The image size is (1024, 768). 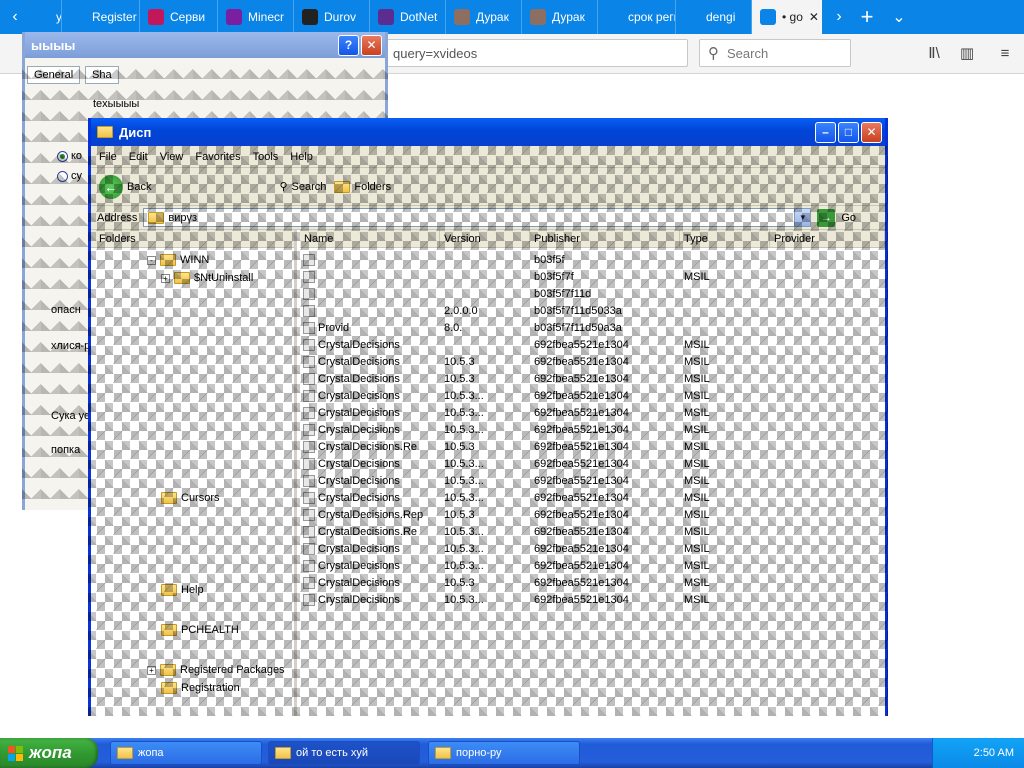 I want to click on browser-tab: dengi, so click(x=714, y=17).